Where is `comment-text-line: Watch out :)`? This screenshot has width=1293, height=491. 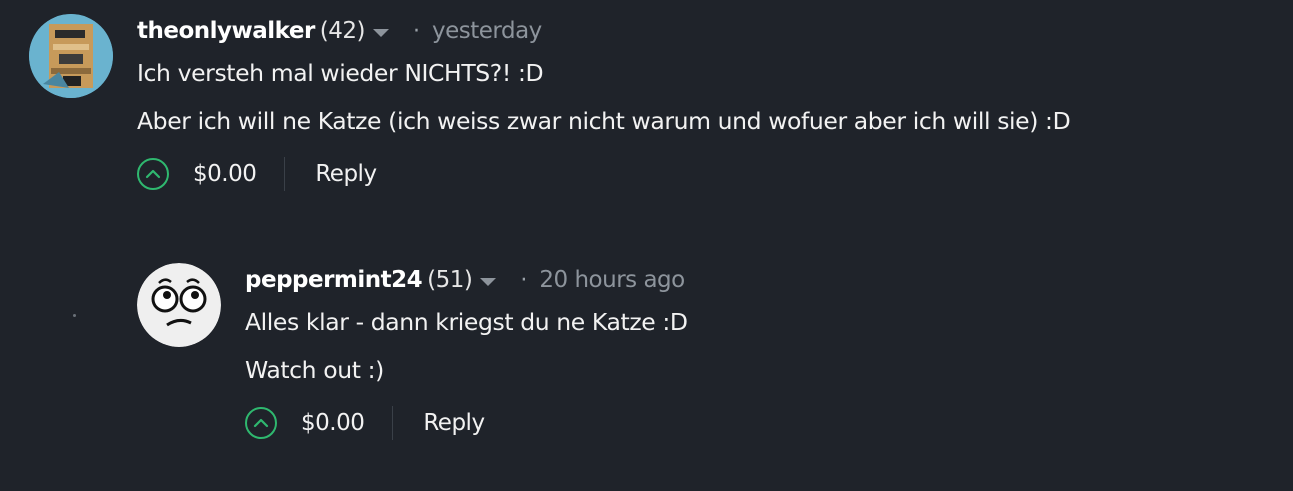 comment-text-line: Watch out :) is located at coordinates (314, 370).